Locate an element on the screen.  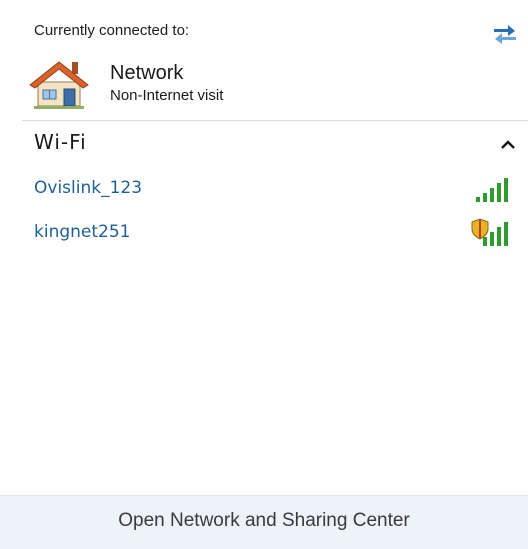
connected-network-name: Network is located at coordinates (147, 73).